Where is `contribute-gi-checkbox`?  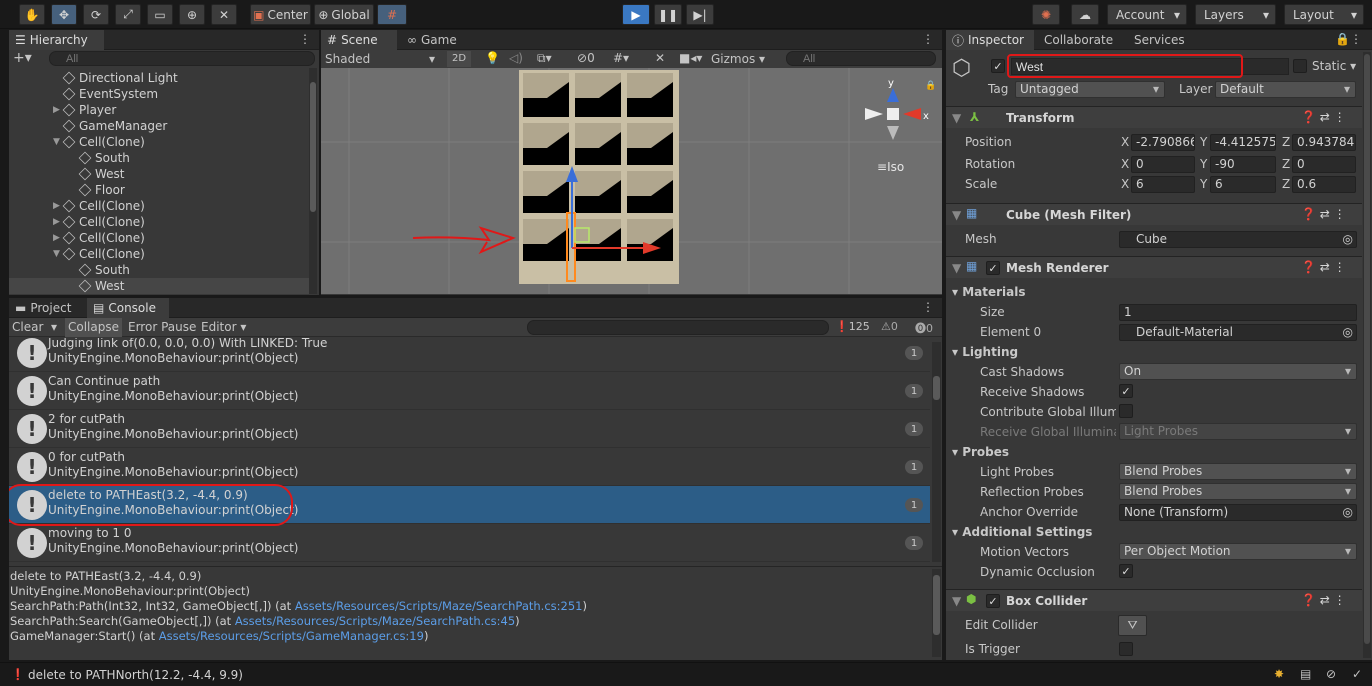 contribute-gi-checkbox is located at coordinates (1126, 411).